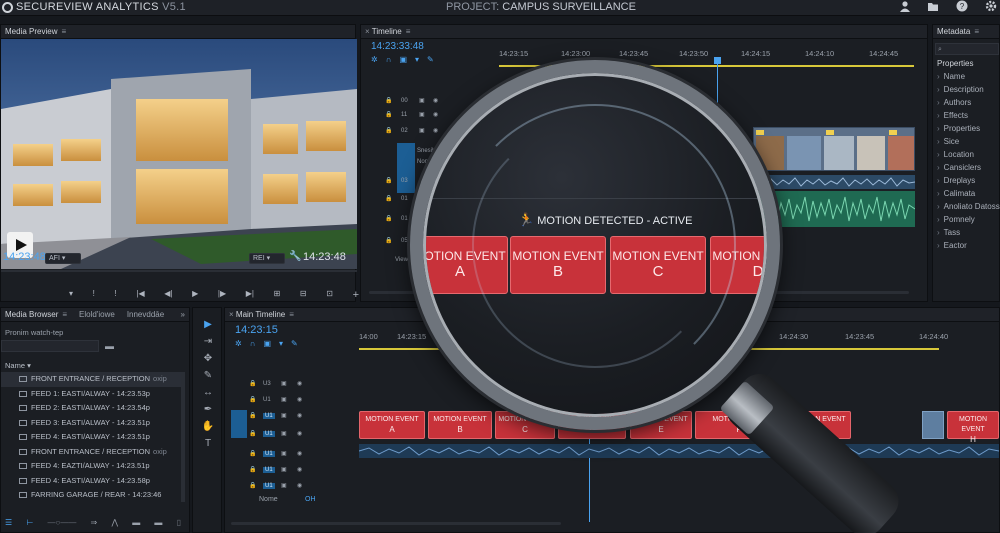  Describe the element at coordinates (208, 358) in the screenshot. I see `ripple-edit-icon: ✥` at that location.